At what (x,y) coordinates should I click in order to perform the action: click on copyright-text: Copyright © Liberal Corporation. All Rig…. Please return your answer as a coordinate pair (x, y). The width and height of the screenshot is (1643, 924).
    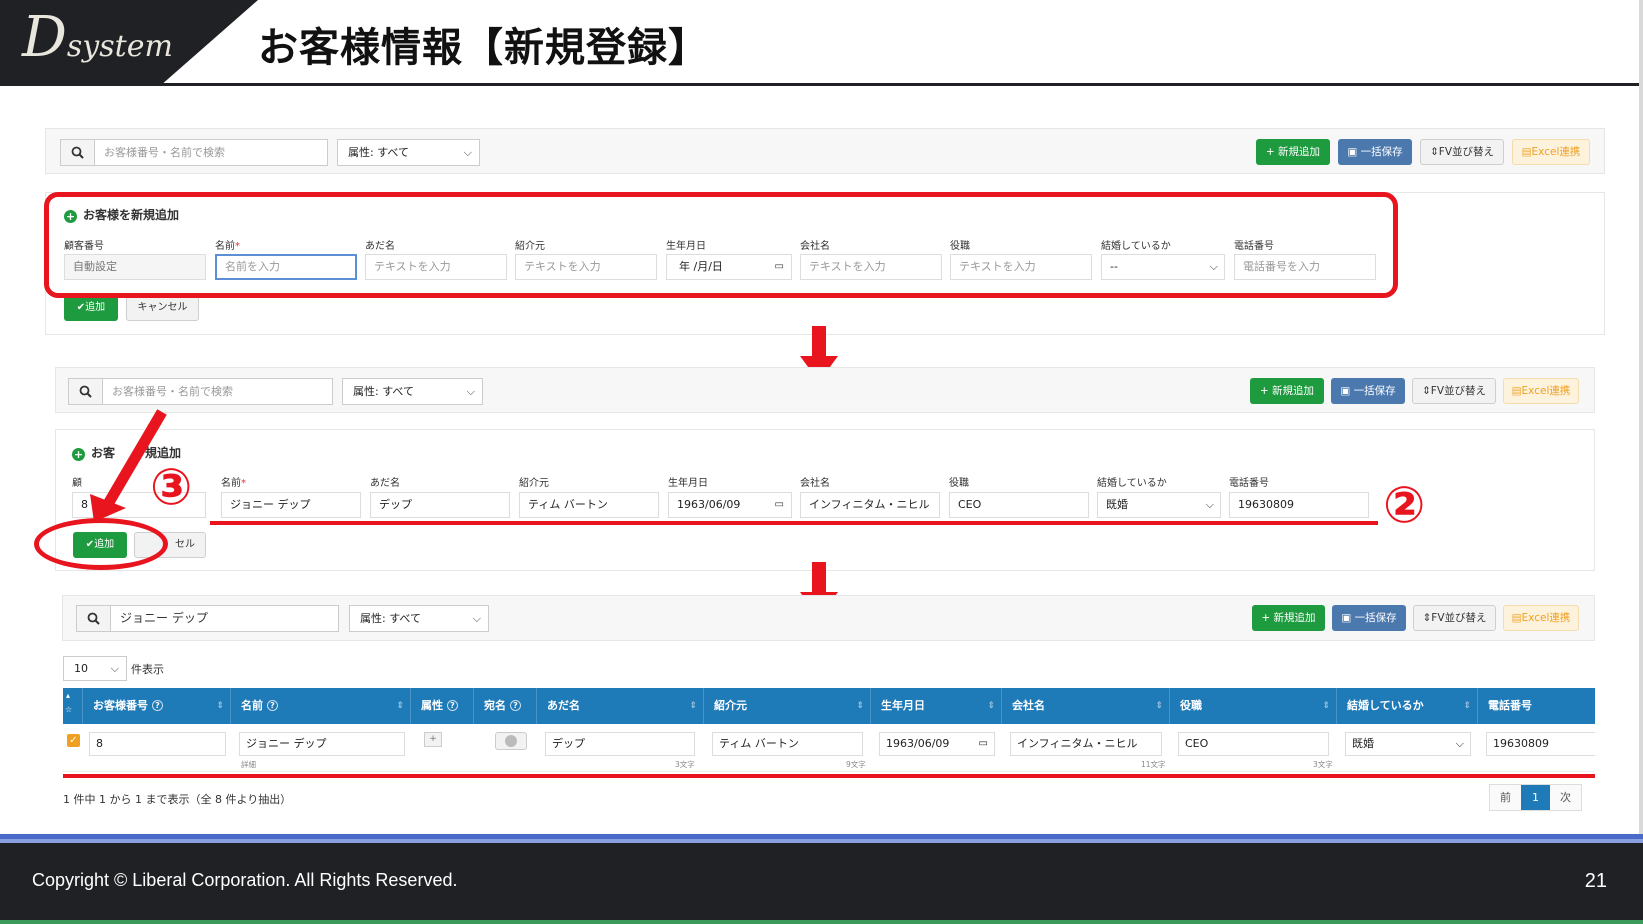
    Looking at the image, I should click on (245, 880).